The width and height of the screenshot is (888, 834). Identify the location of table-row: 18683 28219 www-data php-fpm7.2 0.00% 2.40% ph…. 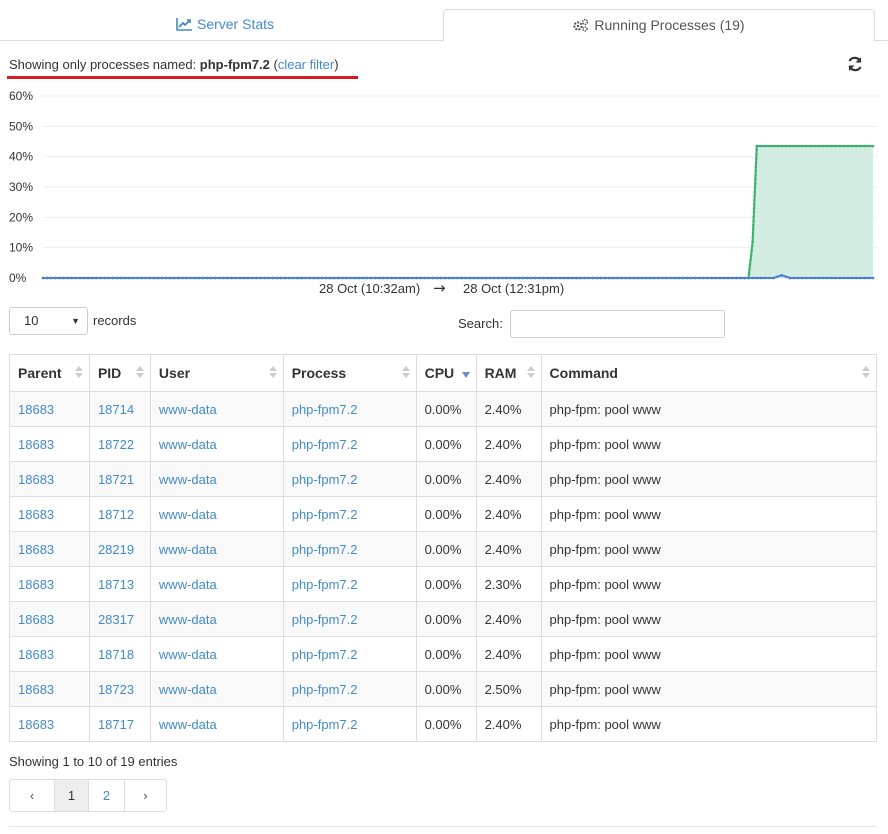
(443, 549).